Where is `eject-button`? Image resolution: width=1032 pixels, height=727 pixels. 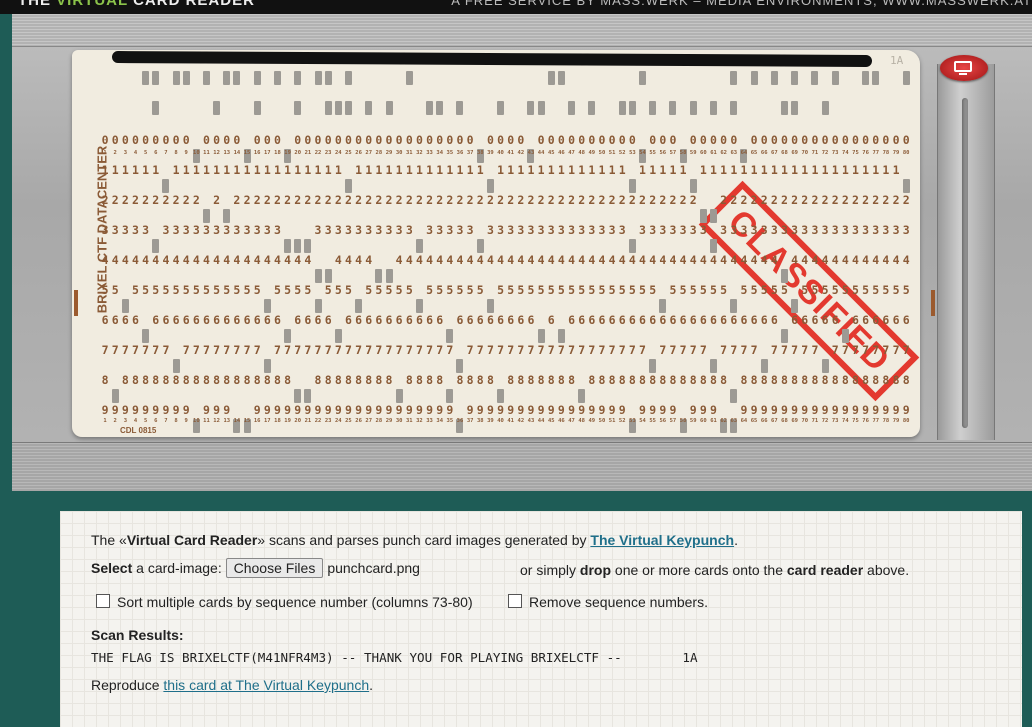 eject-button is located at coordinates (964, 68).